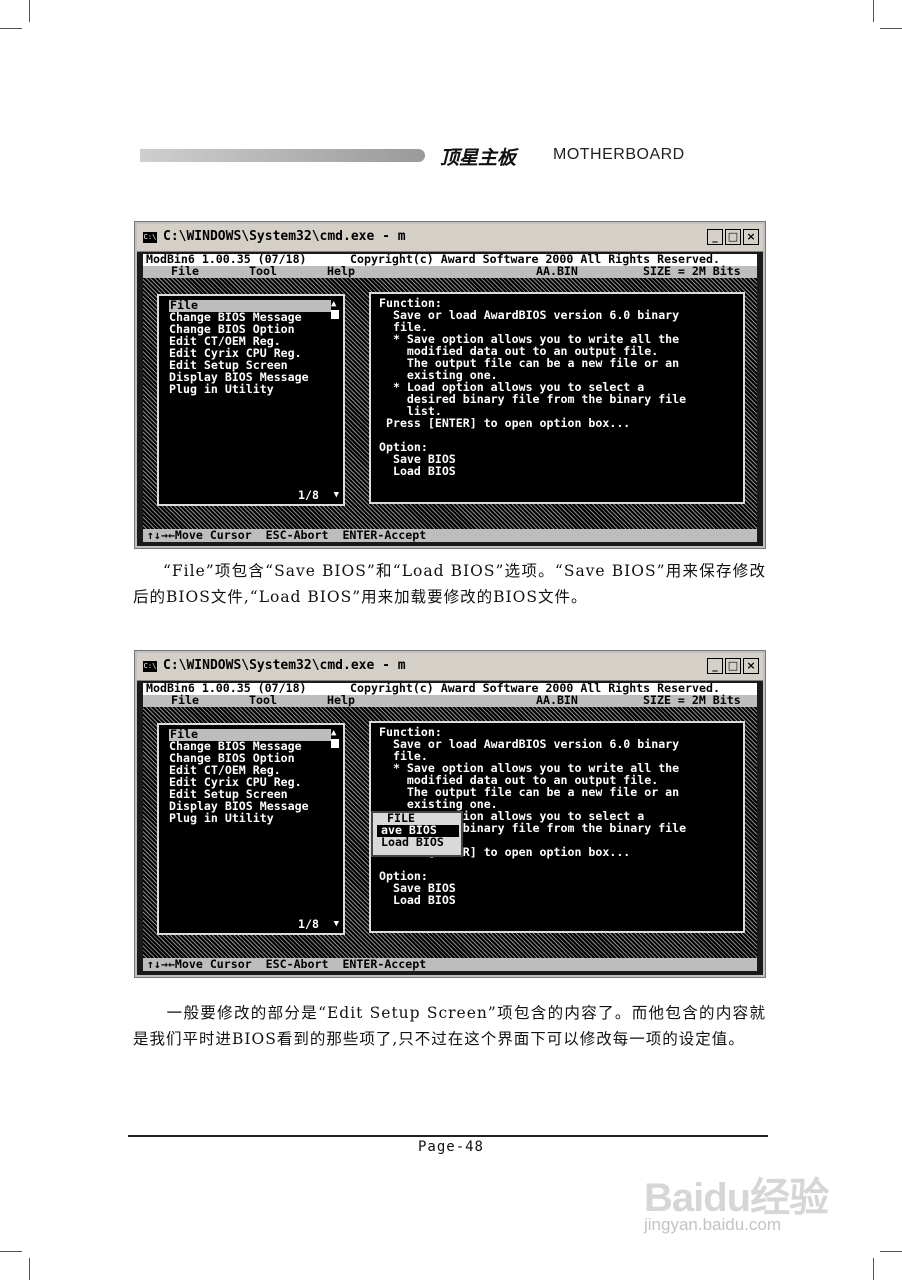  I want to click on baidu-watermark: Baidu经验 jingyan.baidu.com, so click(750, 1195).